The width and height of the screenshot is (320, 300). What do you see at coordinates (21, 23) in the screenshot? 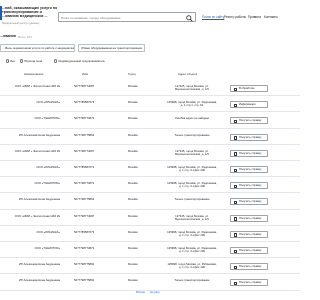
I see `brand-subtitle: Федеральный реестр (данные)` at bounding box center [21, 23].